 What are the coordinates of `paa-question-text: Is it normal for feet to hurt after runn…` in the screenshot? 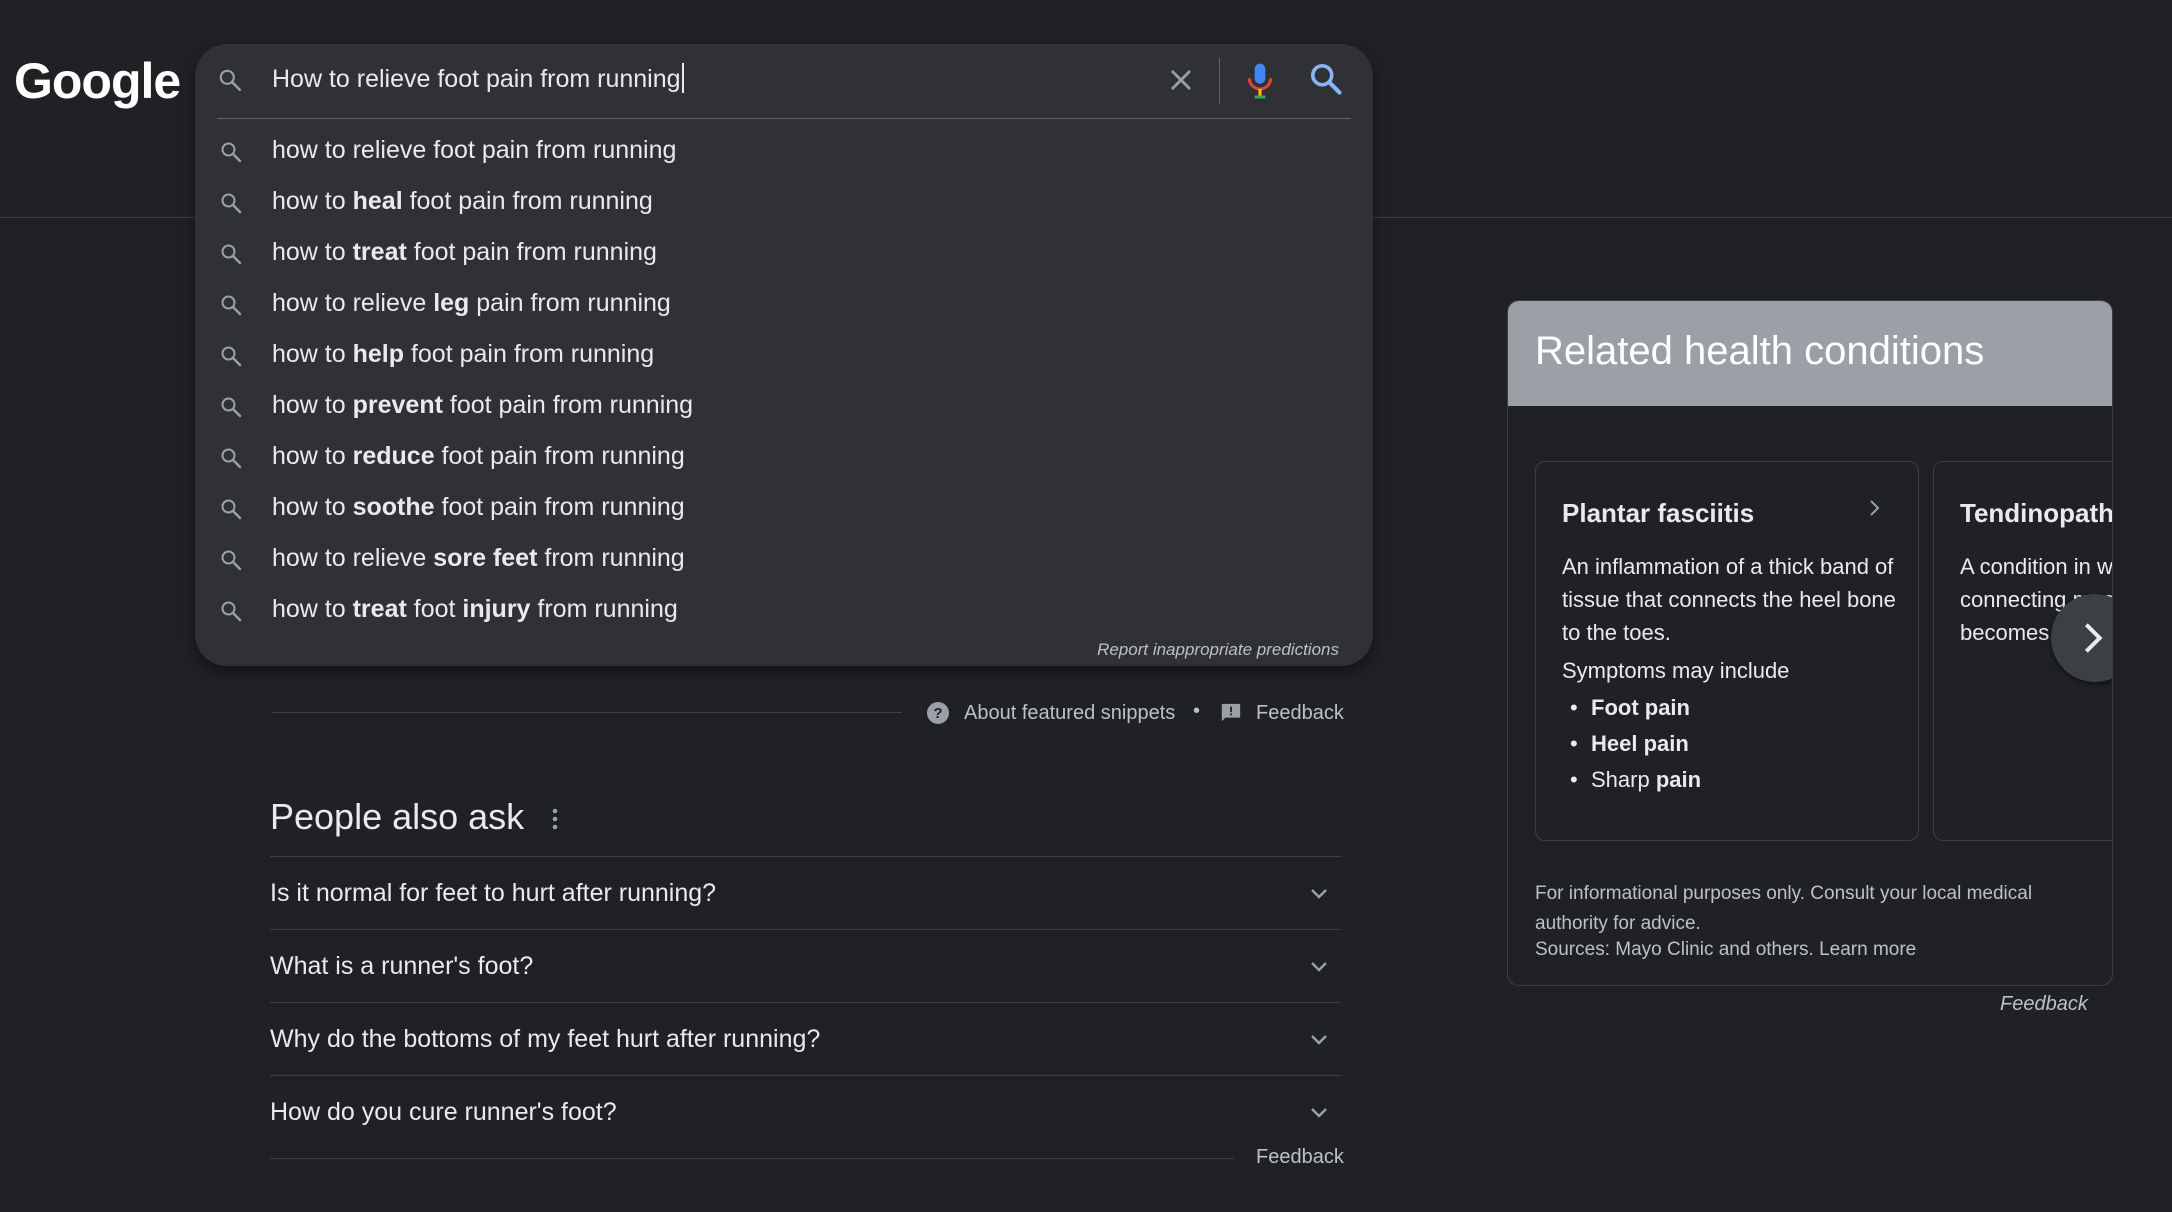 It's located at (493, 893).